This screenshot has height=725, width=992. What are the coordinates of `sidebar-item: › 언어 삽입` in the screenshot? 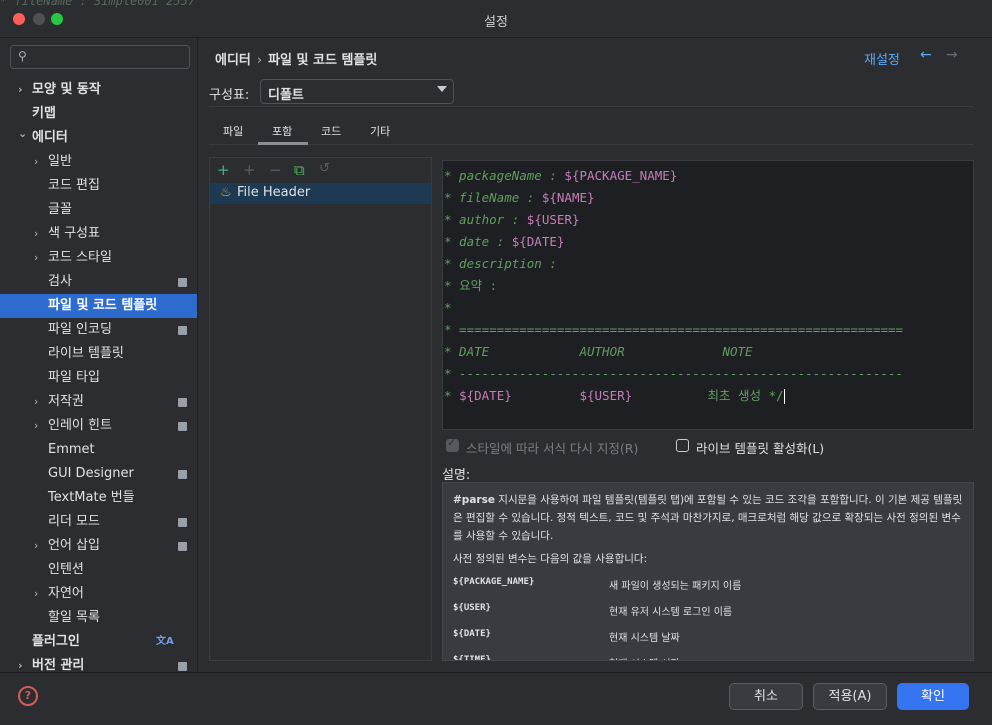 It's located at (98, 546).